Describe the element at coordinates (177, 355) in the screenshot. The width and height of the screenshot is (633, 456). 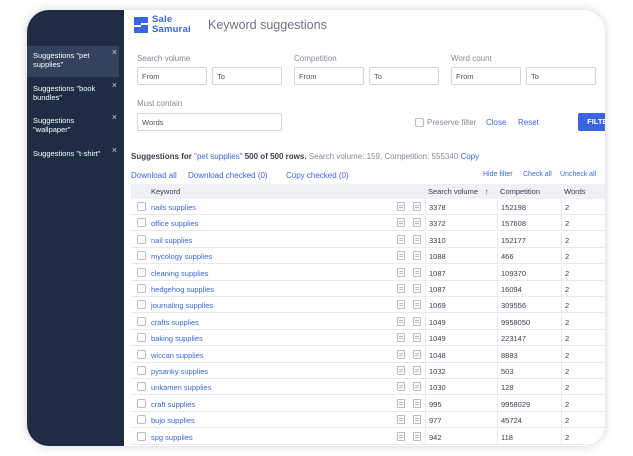
I see `keyword-link: wiccan supplies` at that location.